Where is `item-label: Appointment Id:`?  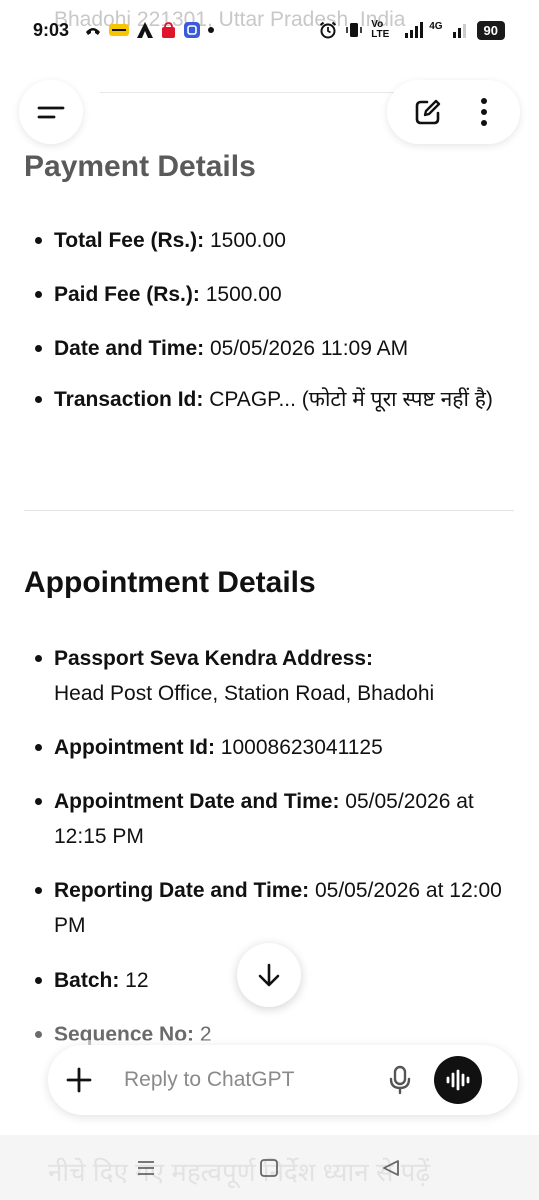
item-label: Appointment Id: is located at coordinates (134, 747).